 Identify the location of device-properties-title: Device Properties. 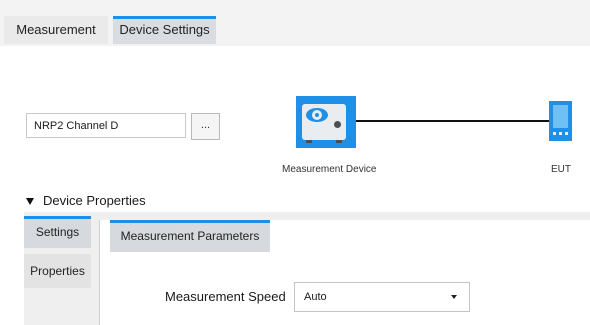
(94, 200).